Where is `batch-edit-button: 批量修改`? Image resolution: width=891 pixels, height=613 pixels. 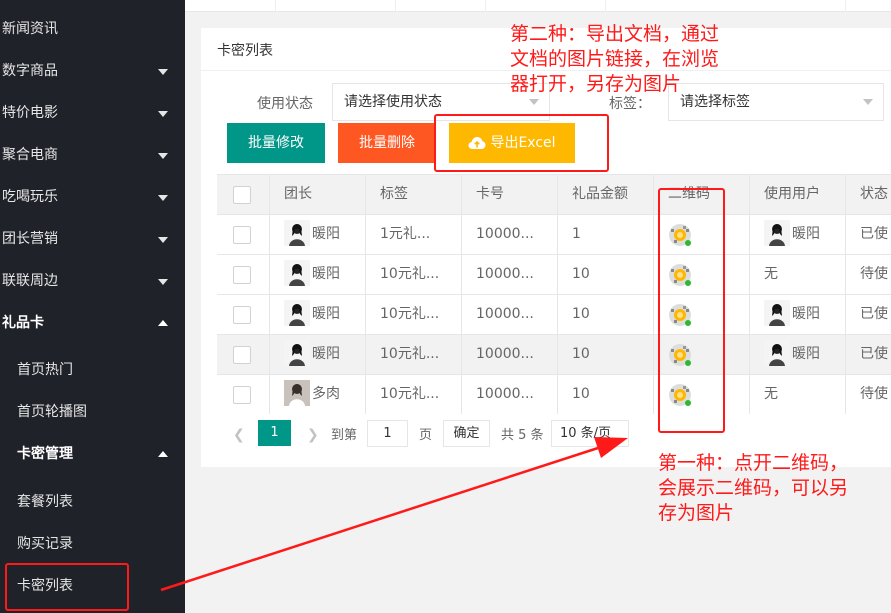
batch-edit-button: 批量修改 is located at coordinates (276, 143).